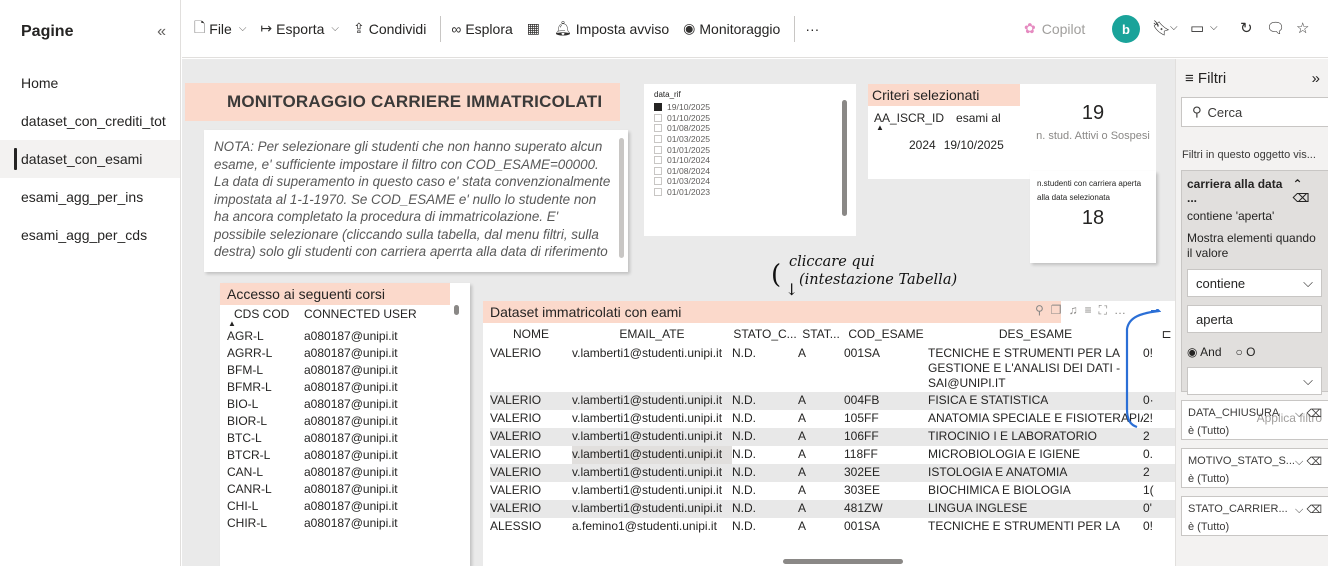  I want to click on column-header: CONNECTED USER, so click(360, 314).